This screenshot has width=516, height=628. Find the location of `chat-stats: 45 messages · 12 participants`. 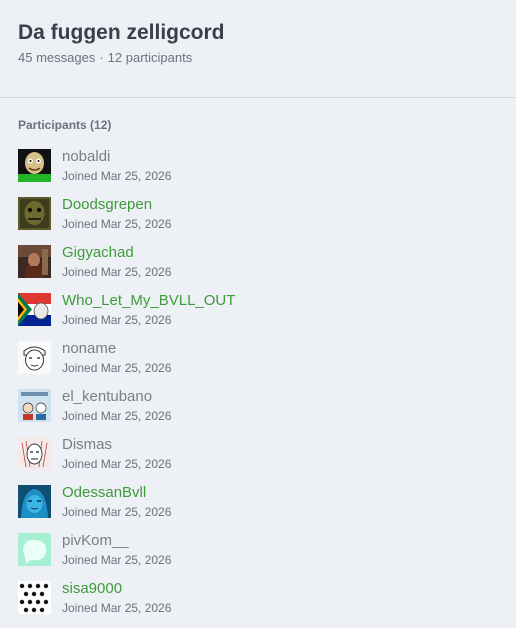

chat-stats: 45 messages · 12 participants is located at coordinates (258, 58).